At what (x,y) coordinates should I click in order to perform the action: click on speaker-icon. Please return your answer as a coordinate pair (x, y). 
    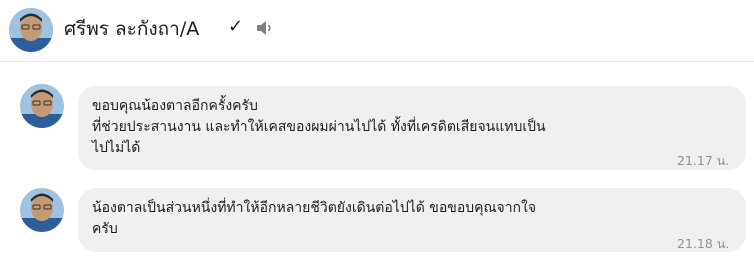
    Looking at the image, I should click on (265, 28).